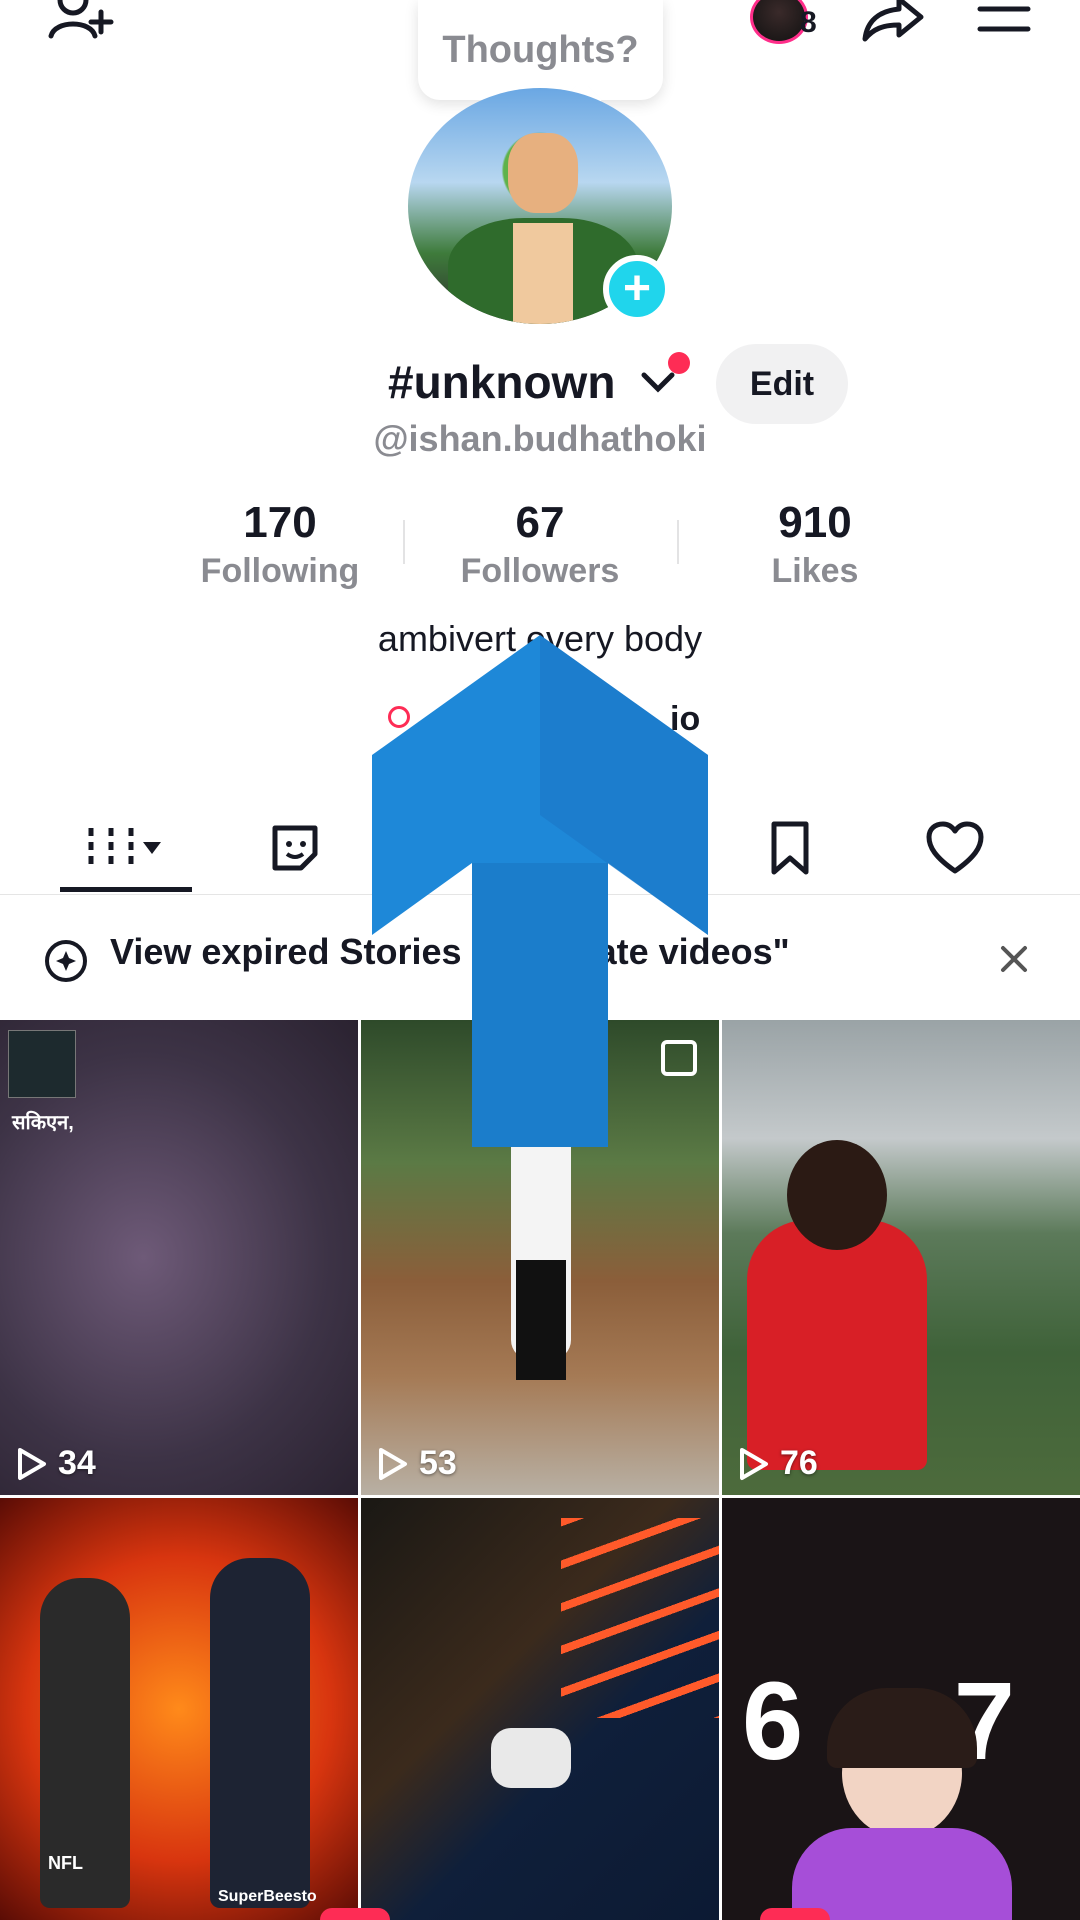 The image size is (1080, 1920). What do you see at coordinates (808, 22) in the screenshot?
I see `profile-views-count: 8` at bounding box center [808, 22].